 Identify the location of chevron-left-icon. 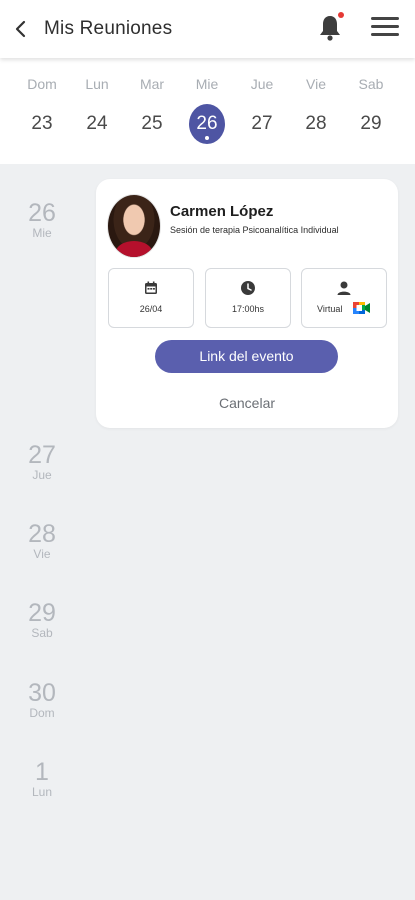
(20, 29).